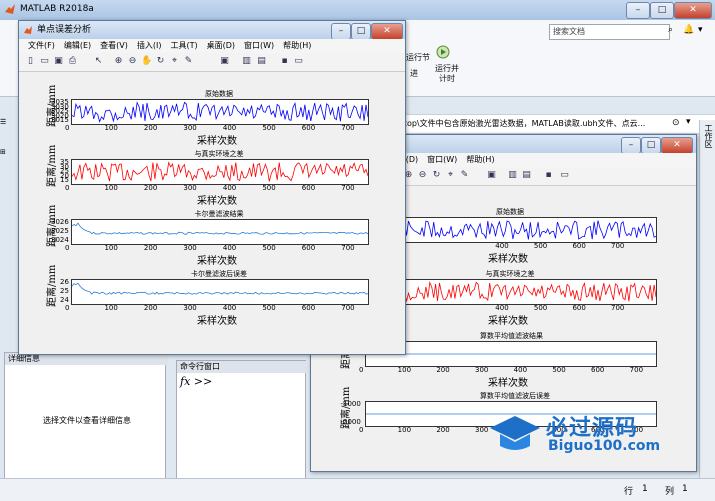  Describe the element at coordinates (629, 492) in the screenshot. I see `row-label: 行` at that location.